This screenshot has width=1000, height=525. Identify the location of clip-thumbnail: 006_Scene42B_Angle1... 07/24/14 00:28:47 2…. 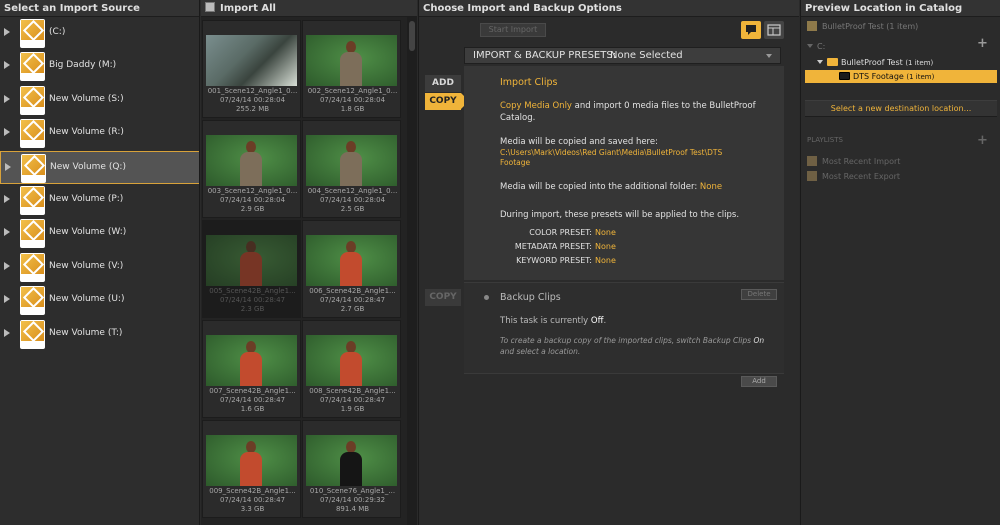
(351, 269).